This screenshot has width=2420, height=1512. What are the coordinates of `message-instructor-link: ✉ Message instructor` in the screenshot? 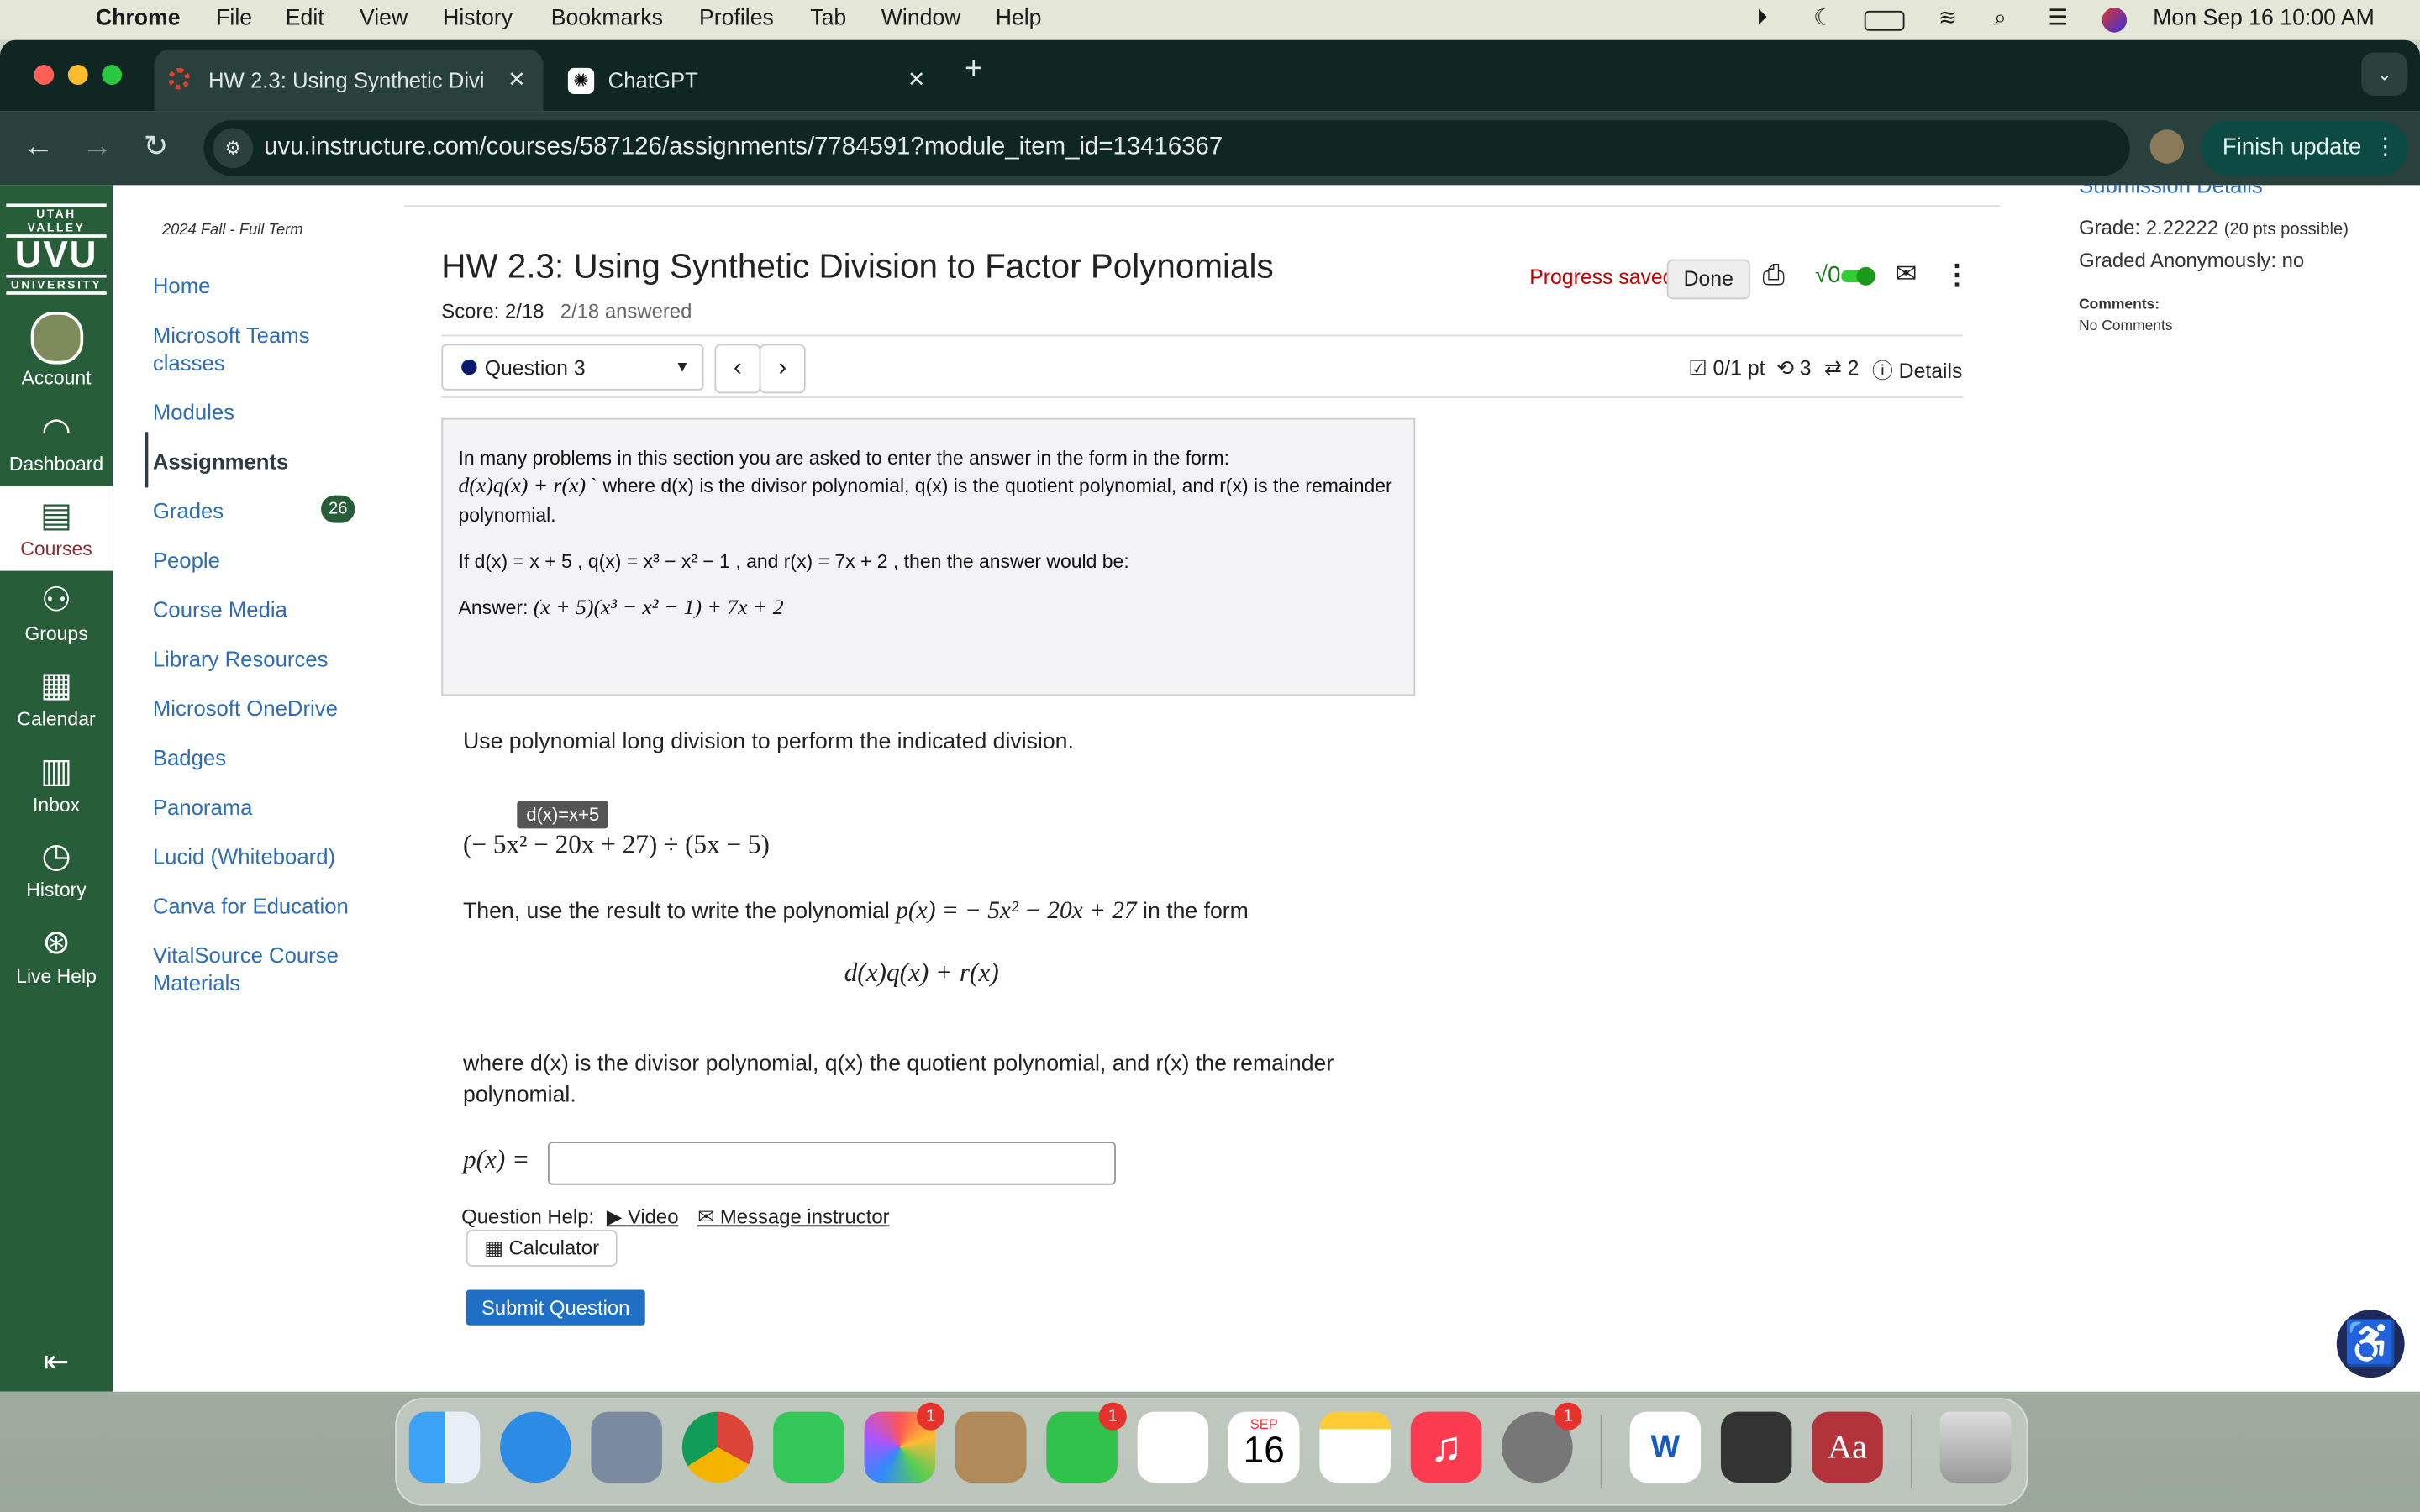 It's located at (793, 1217).